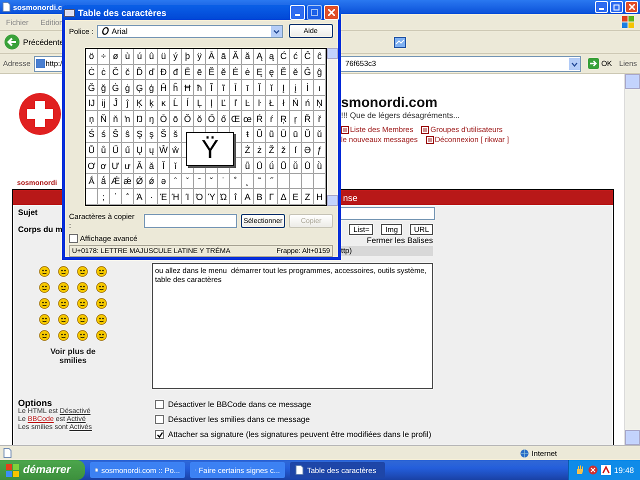  What do you see at coordinates (389, 102) in the screenshot?
I see `site-title: smonordi.com` at bounding box center [389, 102].